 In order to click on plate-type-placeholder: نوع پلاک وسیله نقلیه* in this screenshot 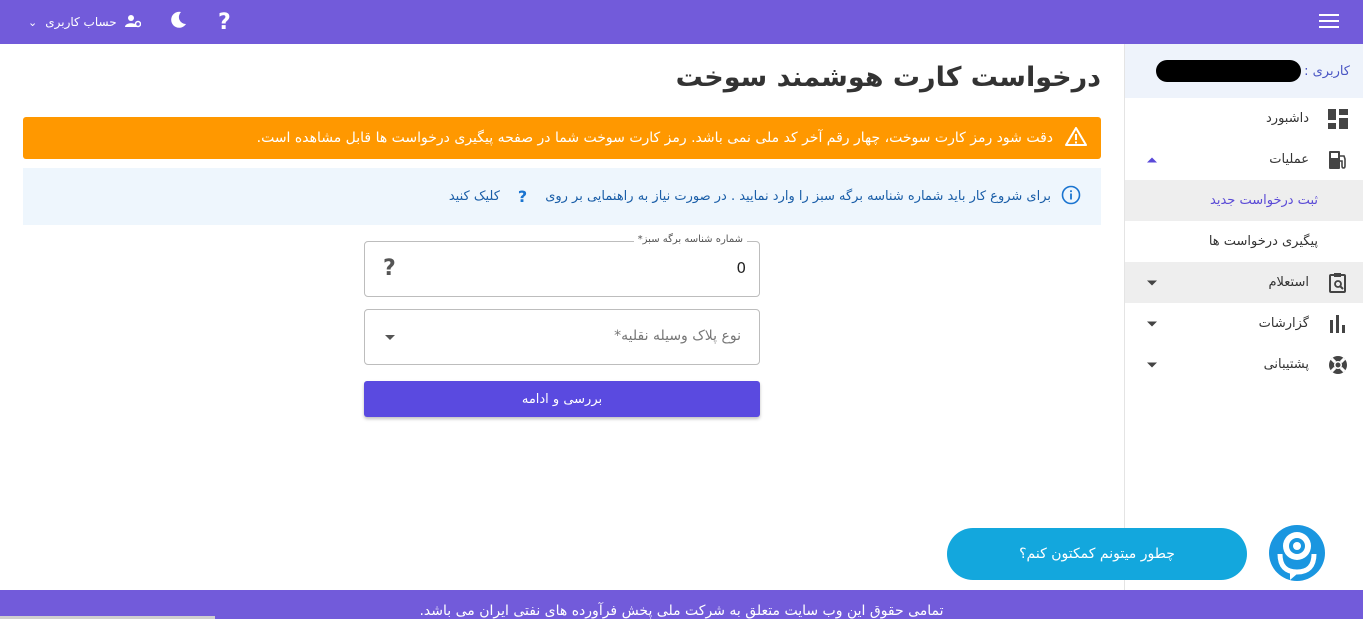, I will do `click(677, 336)`.